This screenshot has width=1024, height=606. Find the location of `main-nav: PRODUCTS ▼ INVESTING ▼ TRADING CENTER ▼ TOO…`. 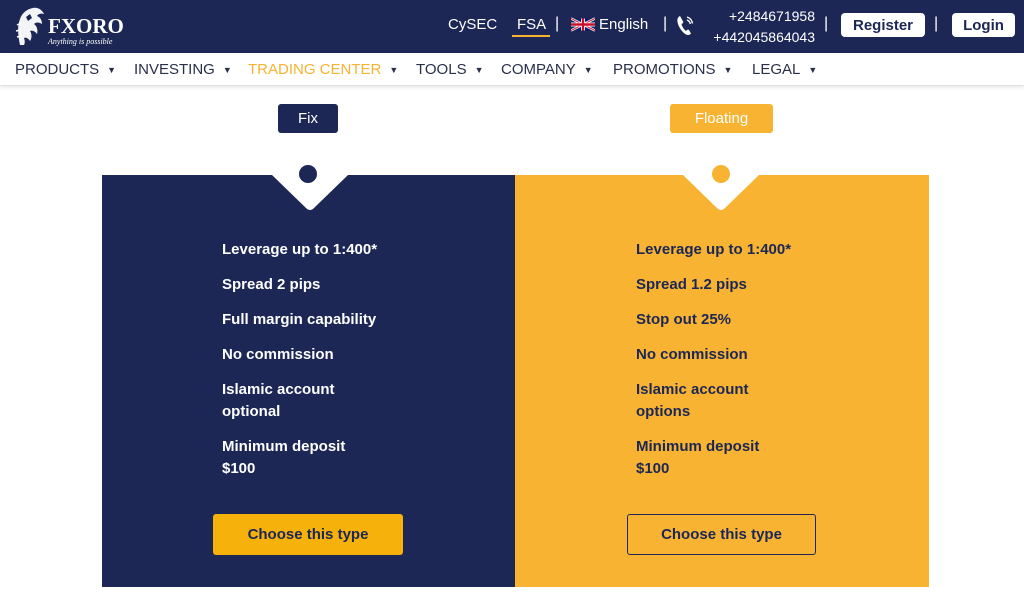

main-nav: PRODUCTS ▼ INVESTING ▼ TRADING CENTER ▼ TOO… is located at coordinates (512, 69).